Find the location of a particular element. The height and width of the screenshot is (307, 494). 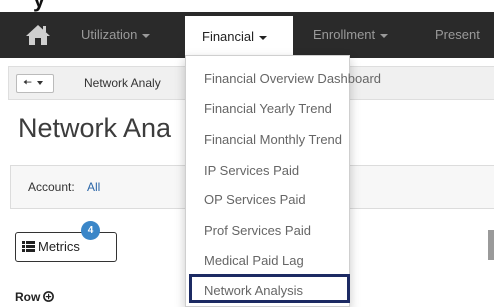

breadcrumb-label: Network Analy is located at coordinates (122, 83).